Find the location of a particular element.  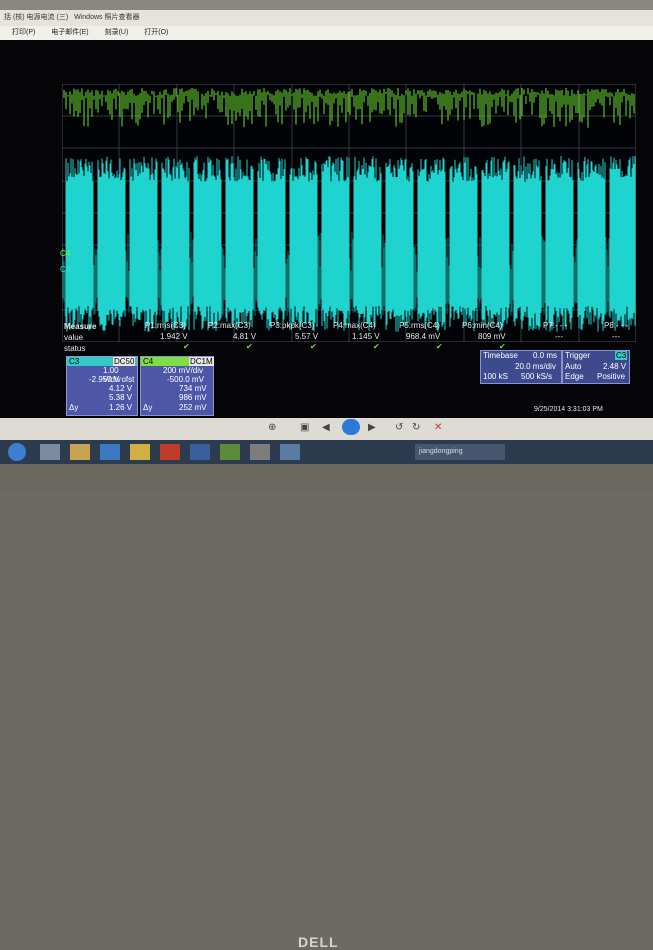

menu-bar: 打印(P) 电子邮件(E) 刻录(U) 打开(O) is located at coordinates (326, 33).